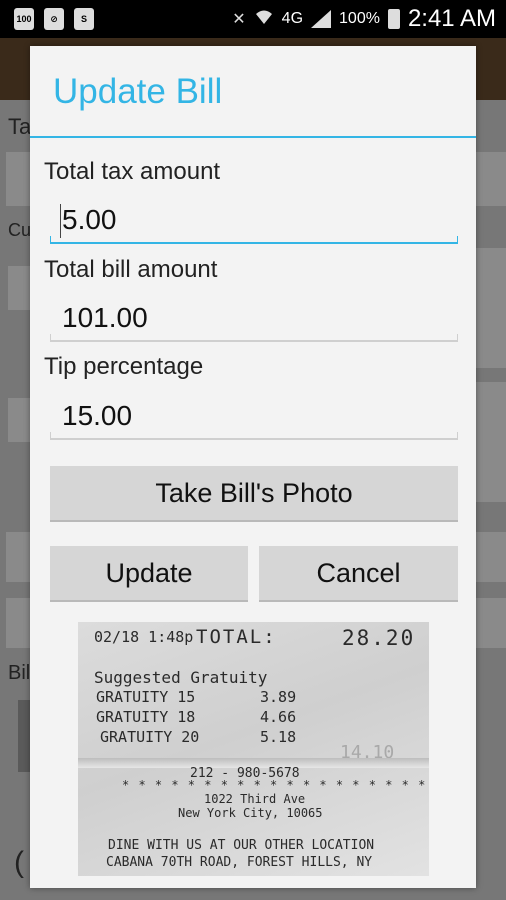  Describe the element at coordinates (24, 736) in the screenshot. I see `background-thumbnail` at that location.